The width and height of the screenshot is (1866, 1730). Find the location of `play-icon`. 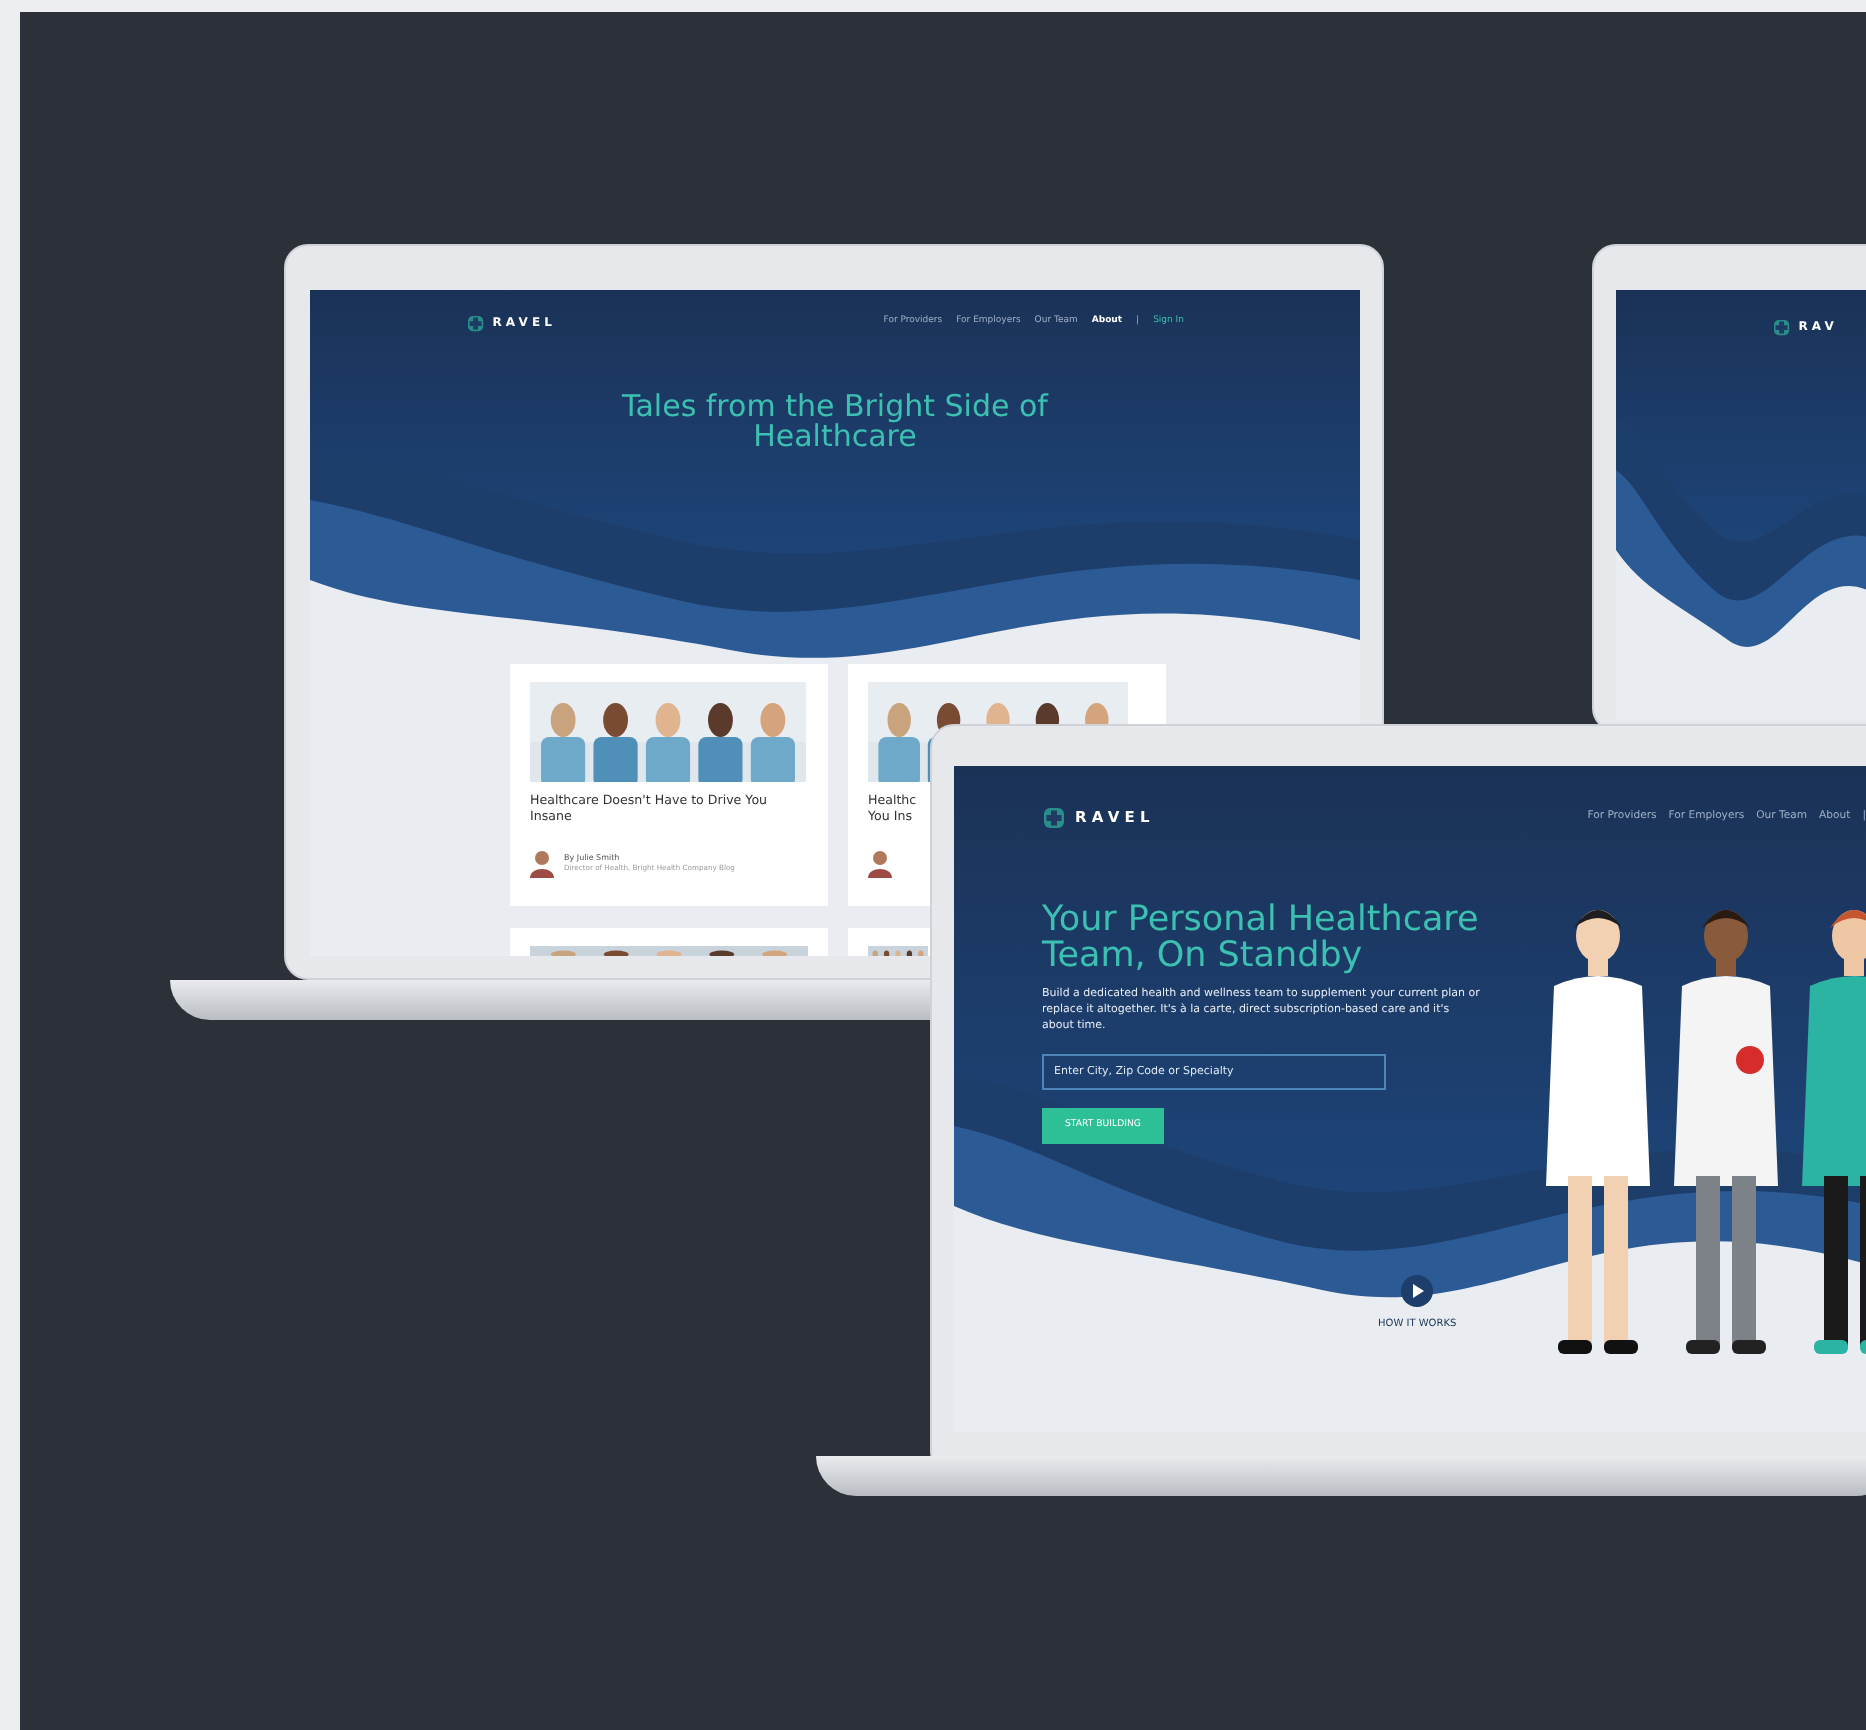

play-icon is located at coordinates (1417, 1291).